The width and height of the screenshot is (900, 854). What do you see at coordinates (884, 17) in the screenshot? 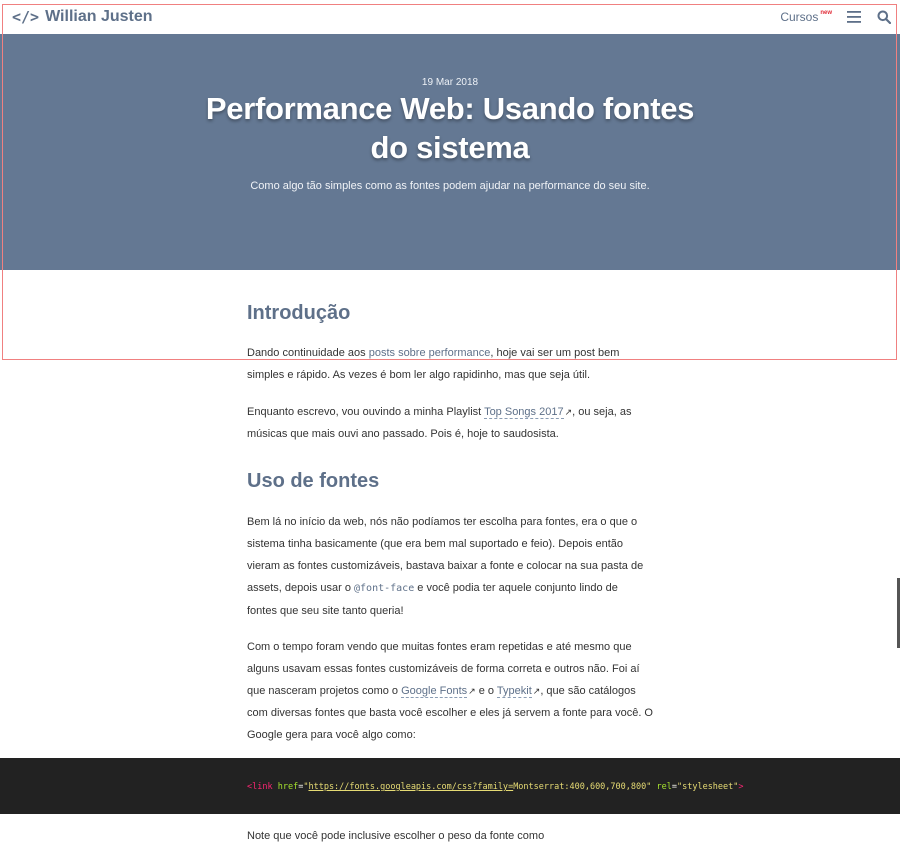
I see `search-icon` at bounding box center [884, 17].